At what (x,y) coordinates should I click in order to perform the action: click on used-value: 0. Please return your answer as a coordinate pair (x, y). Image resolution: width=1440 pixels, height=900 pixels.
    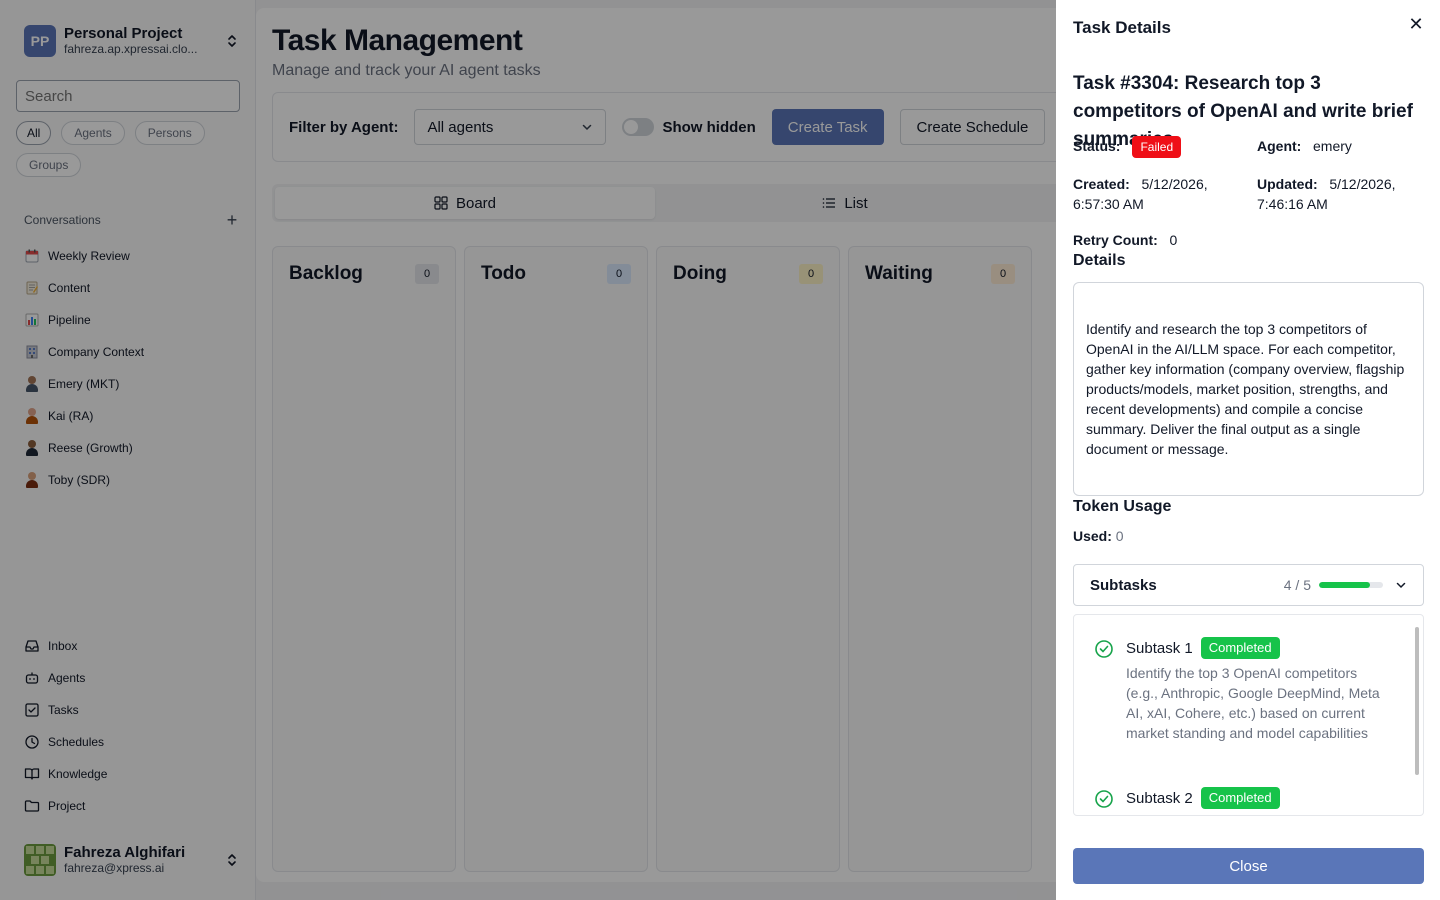
    Looking at the image, I should click on (1119, 536).